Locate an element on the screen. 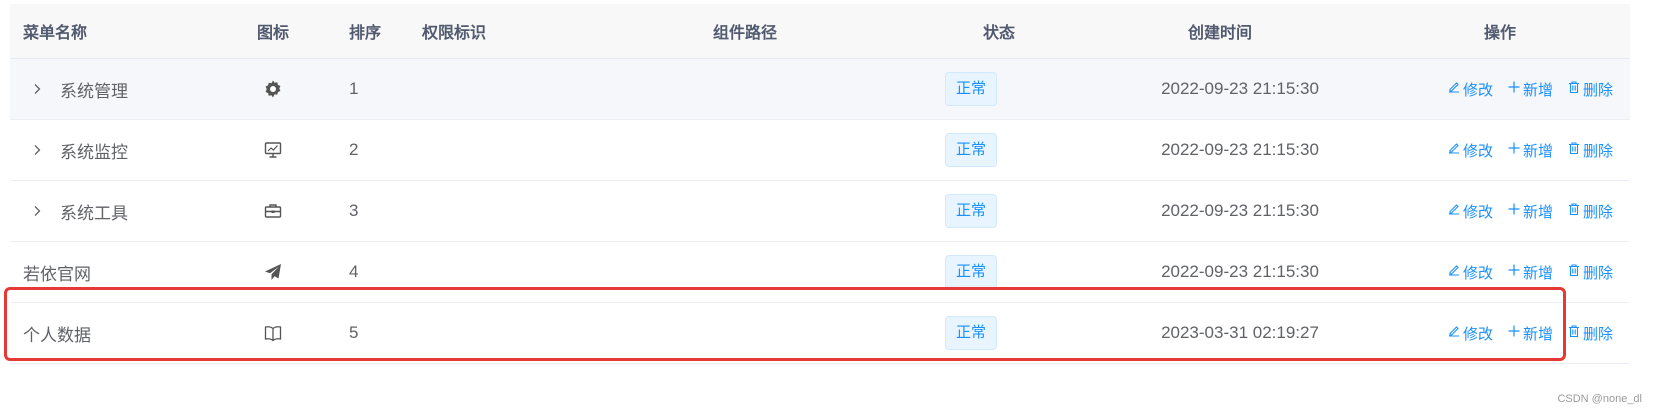 Image resolution: width=1656 pixels, height=409 pixels. column-header-name: 菜单名称 is located at coordinates (55, 33).